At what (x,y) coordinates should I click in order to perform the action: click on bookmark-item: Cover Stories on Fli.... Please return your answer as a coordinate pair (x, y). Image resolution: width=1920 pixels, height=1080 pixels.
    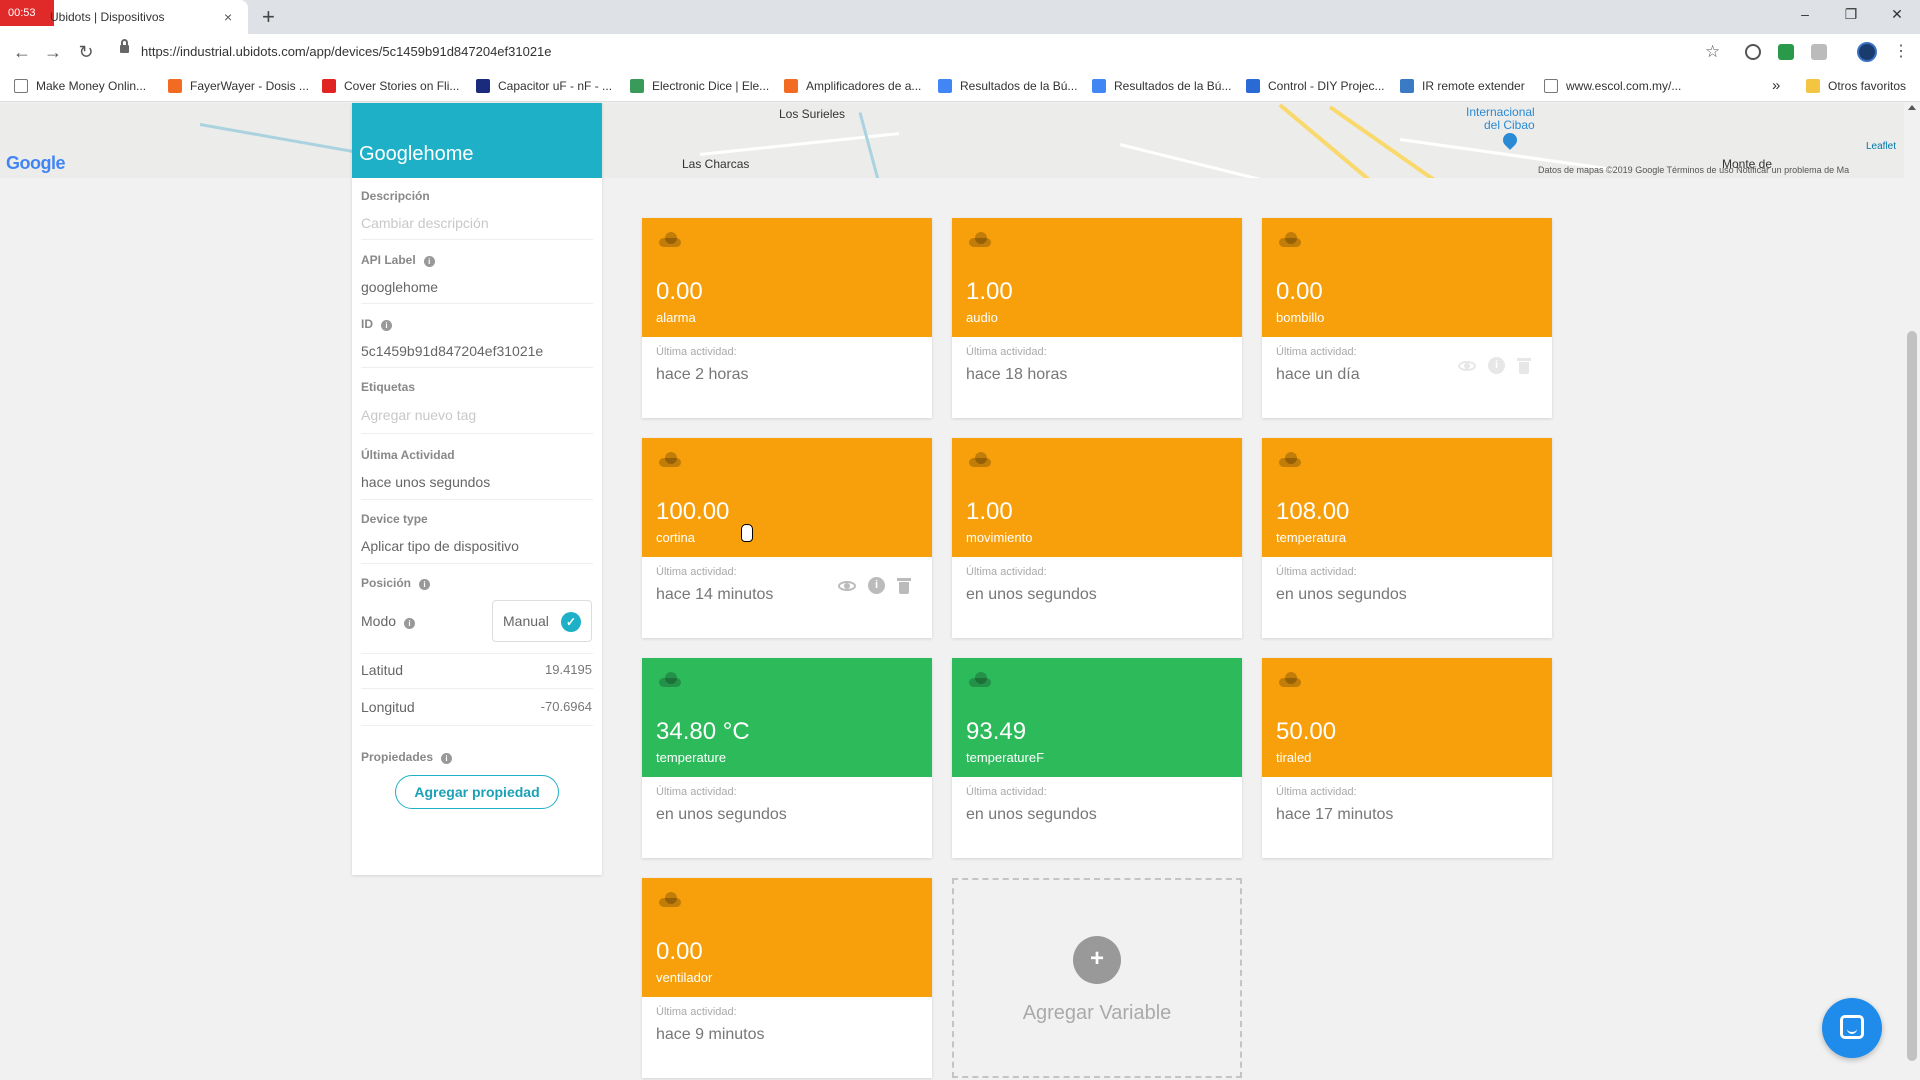
    Looking at the image, I should click on (390, 86).